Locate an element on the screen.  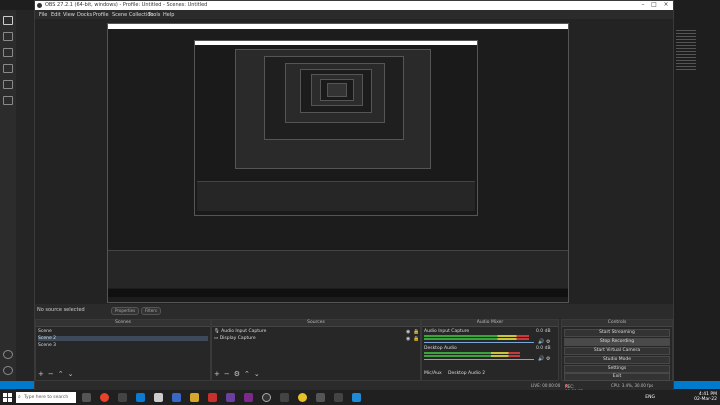
start-streaming-button: Start Streaming is located at coordinates (617, 333).